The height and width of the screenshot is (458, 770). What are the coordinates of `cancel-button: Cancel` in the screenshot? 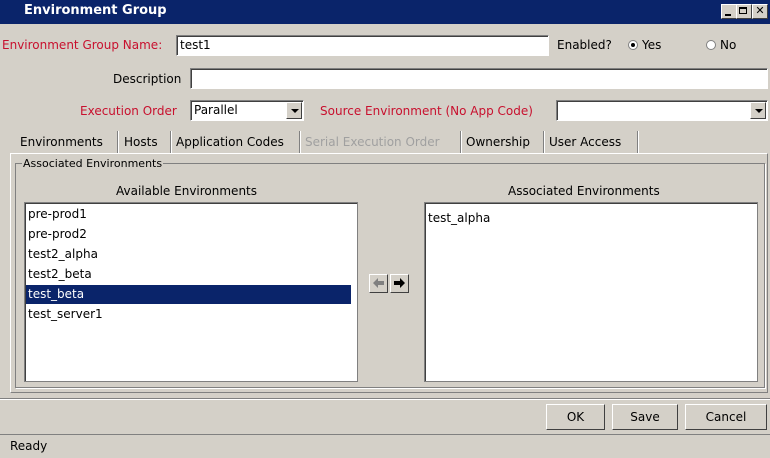 It's located at (726, 417).